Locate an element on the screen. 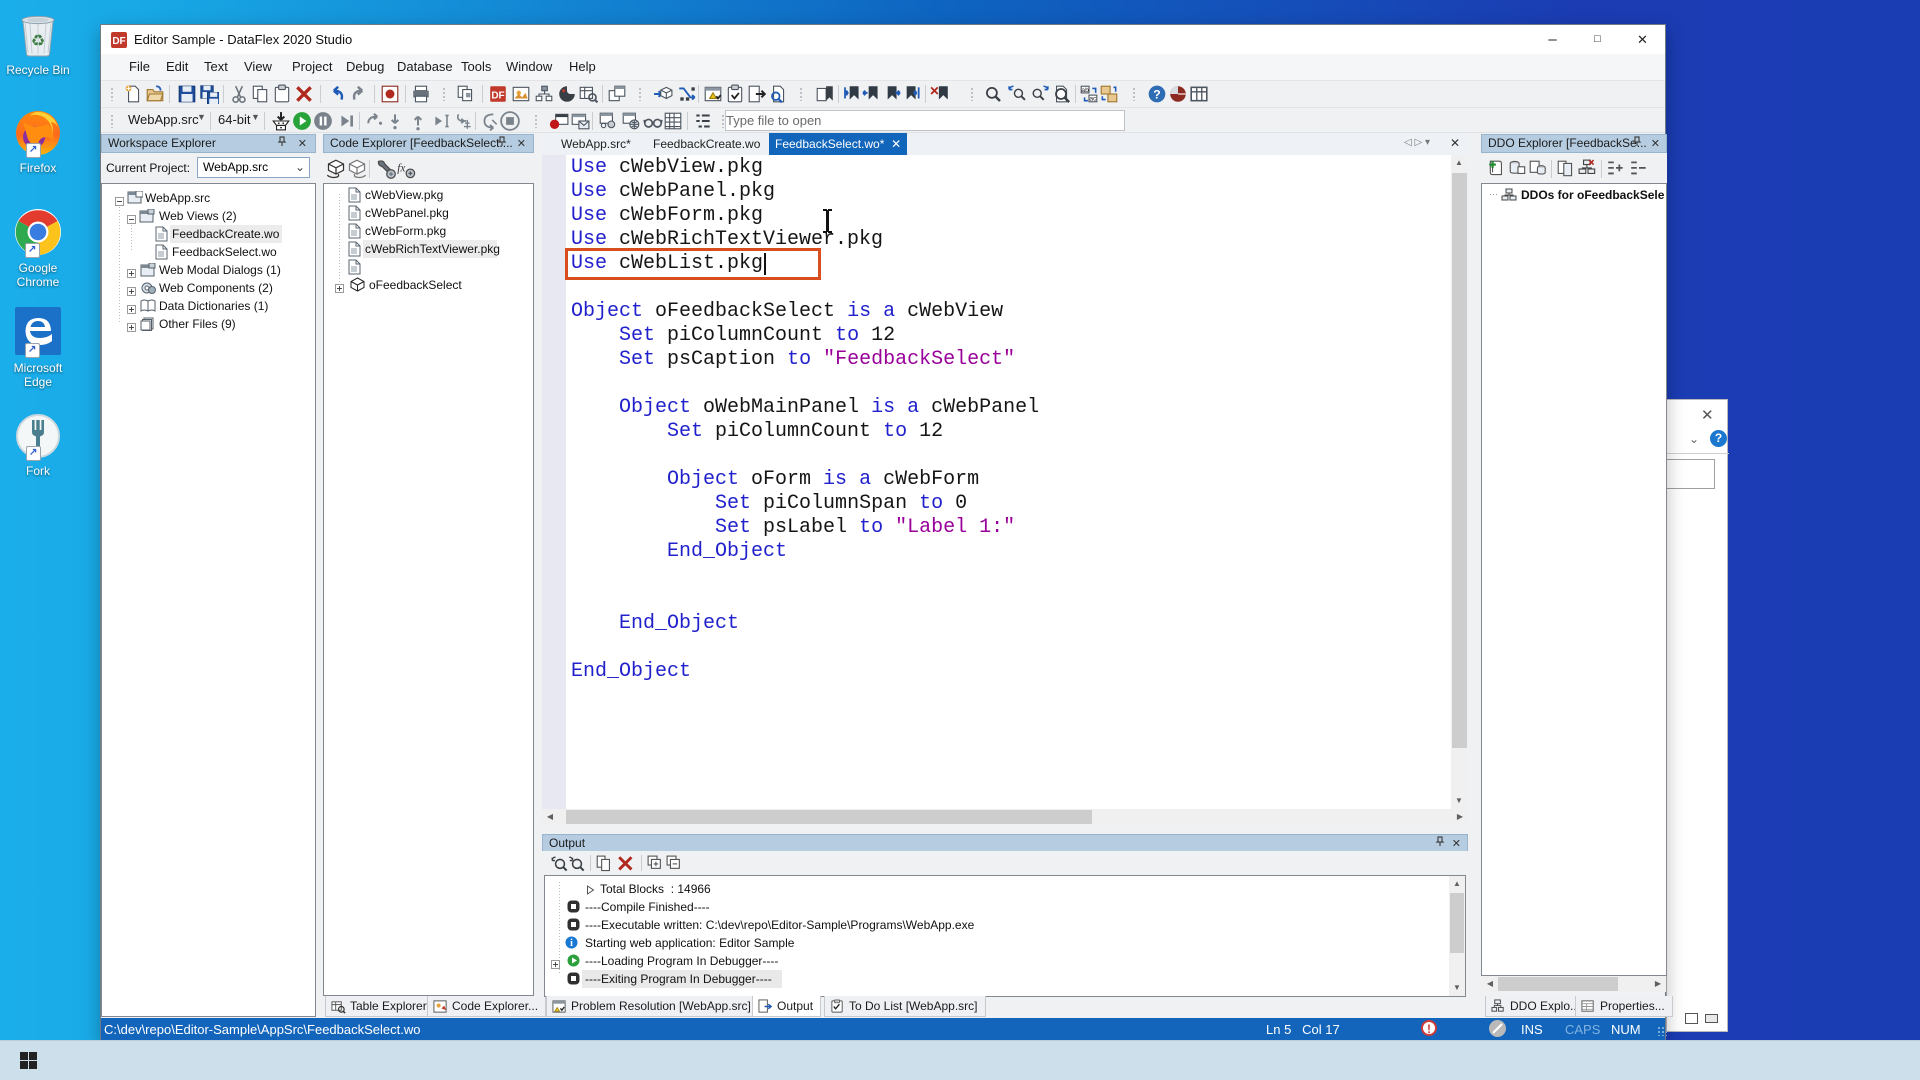 The width and height of the screenshot is (1920, 1080). svg-text: ab is located at coordinates (1085, 90).